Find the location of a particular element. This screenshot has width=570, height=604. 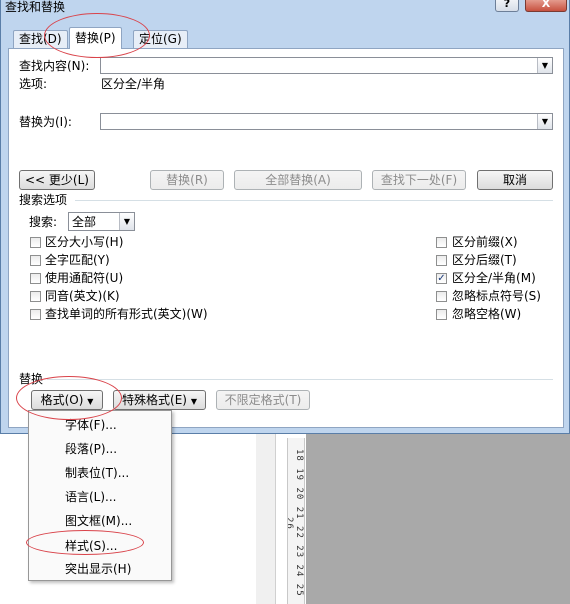

replace-input: ▼ is located at coordinates (326, 121).